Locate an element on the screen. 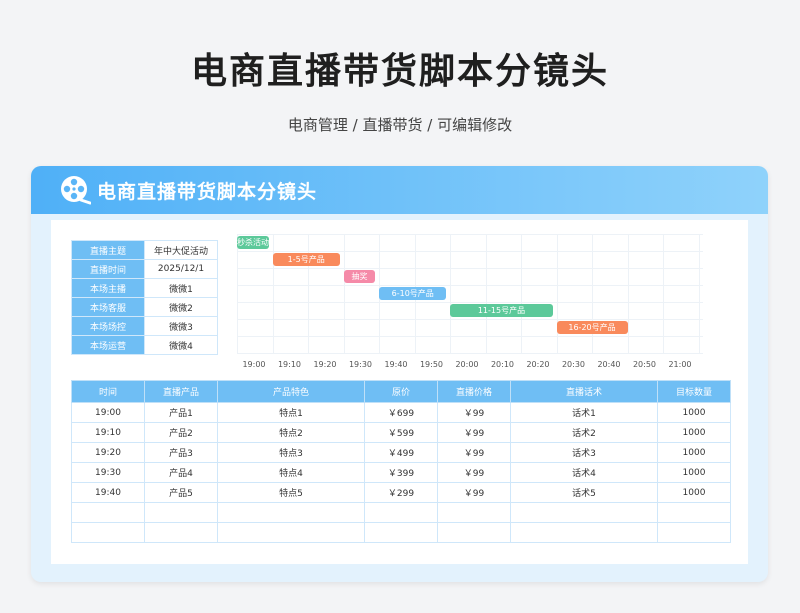 This screenshot has width=800, height=613. table-cell: ￥399 is located at coordinates (401, 472).